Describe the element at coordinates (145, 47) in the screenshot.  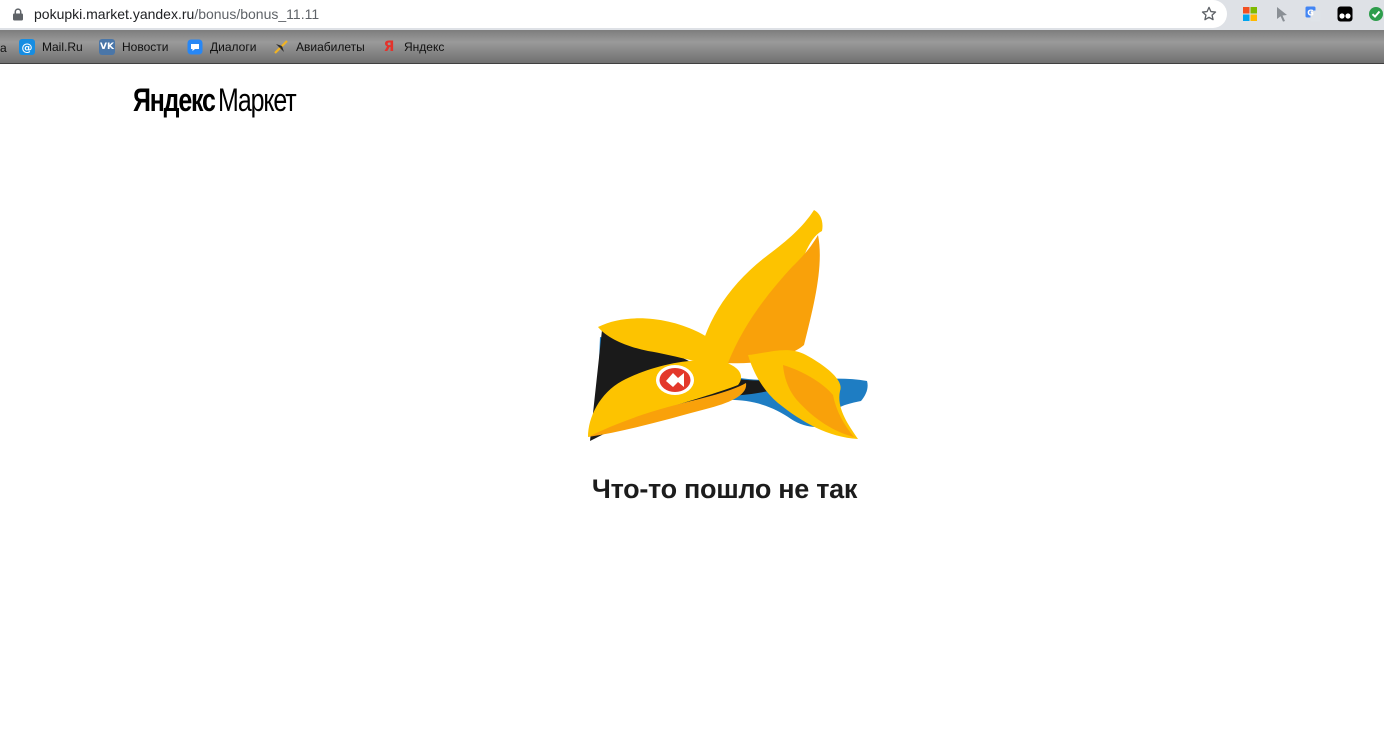
I see `bookmark-label: Новости` at that location.